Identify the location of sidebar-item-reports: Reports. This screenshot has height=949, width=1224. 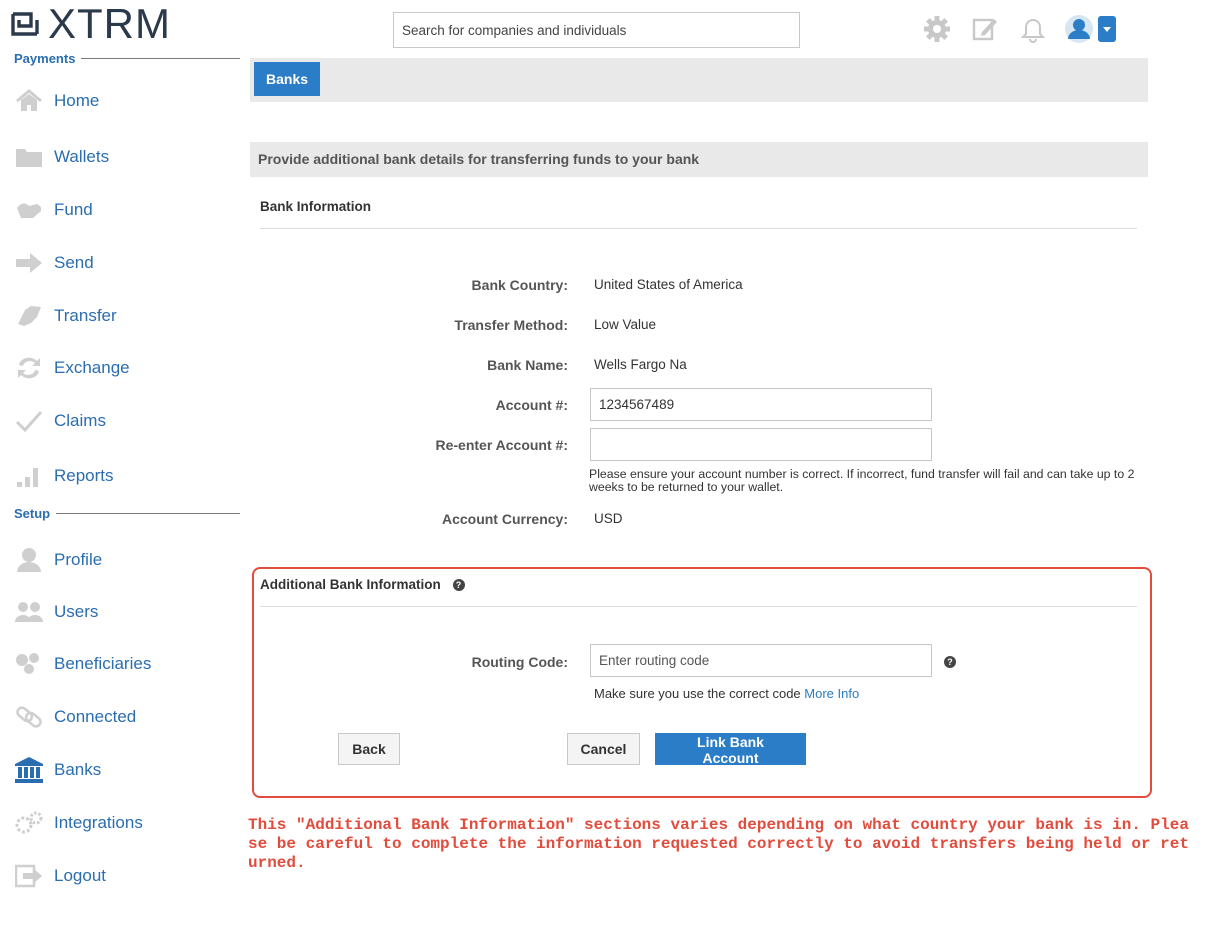
(64, 476).